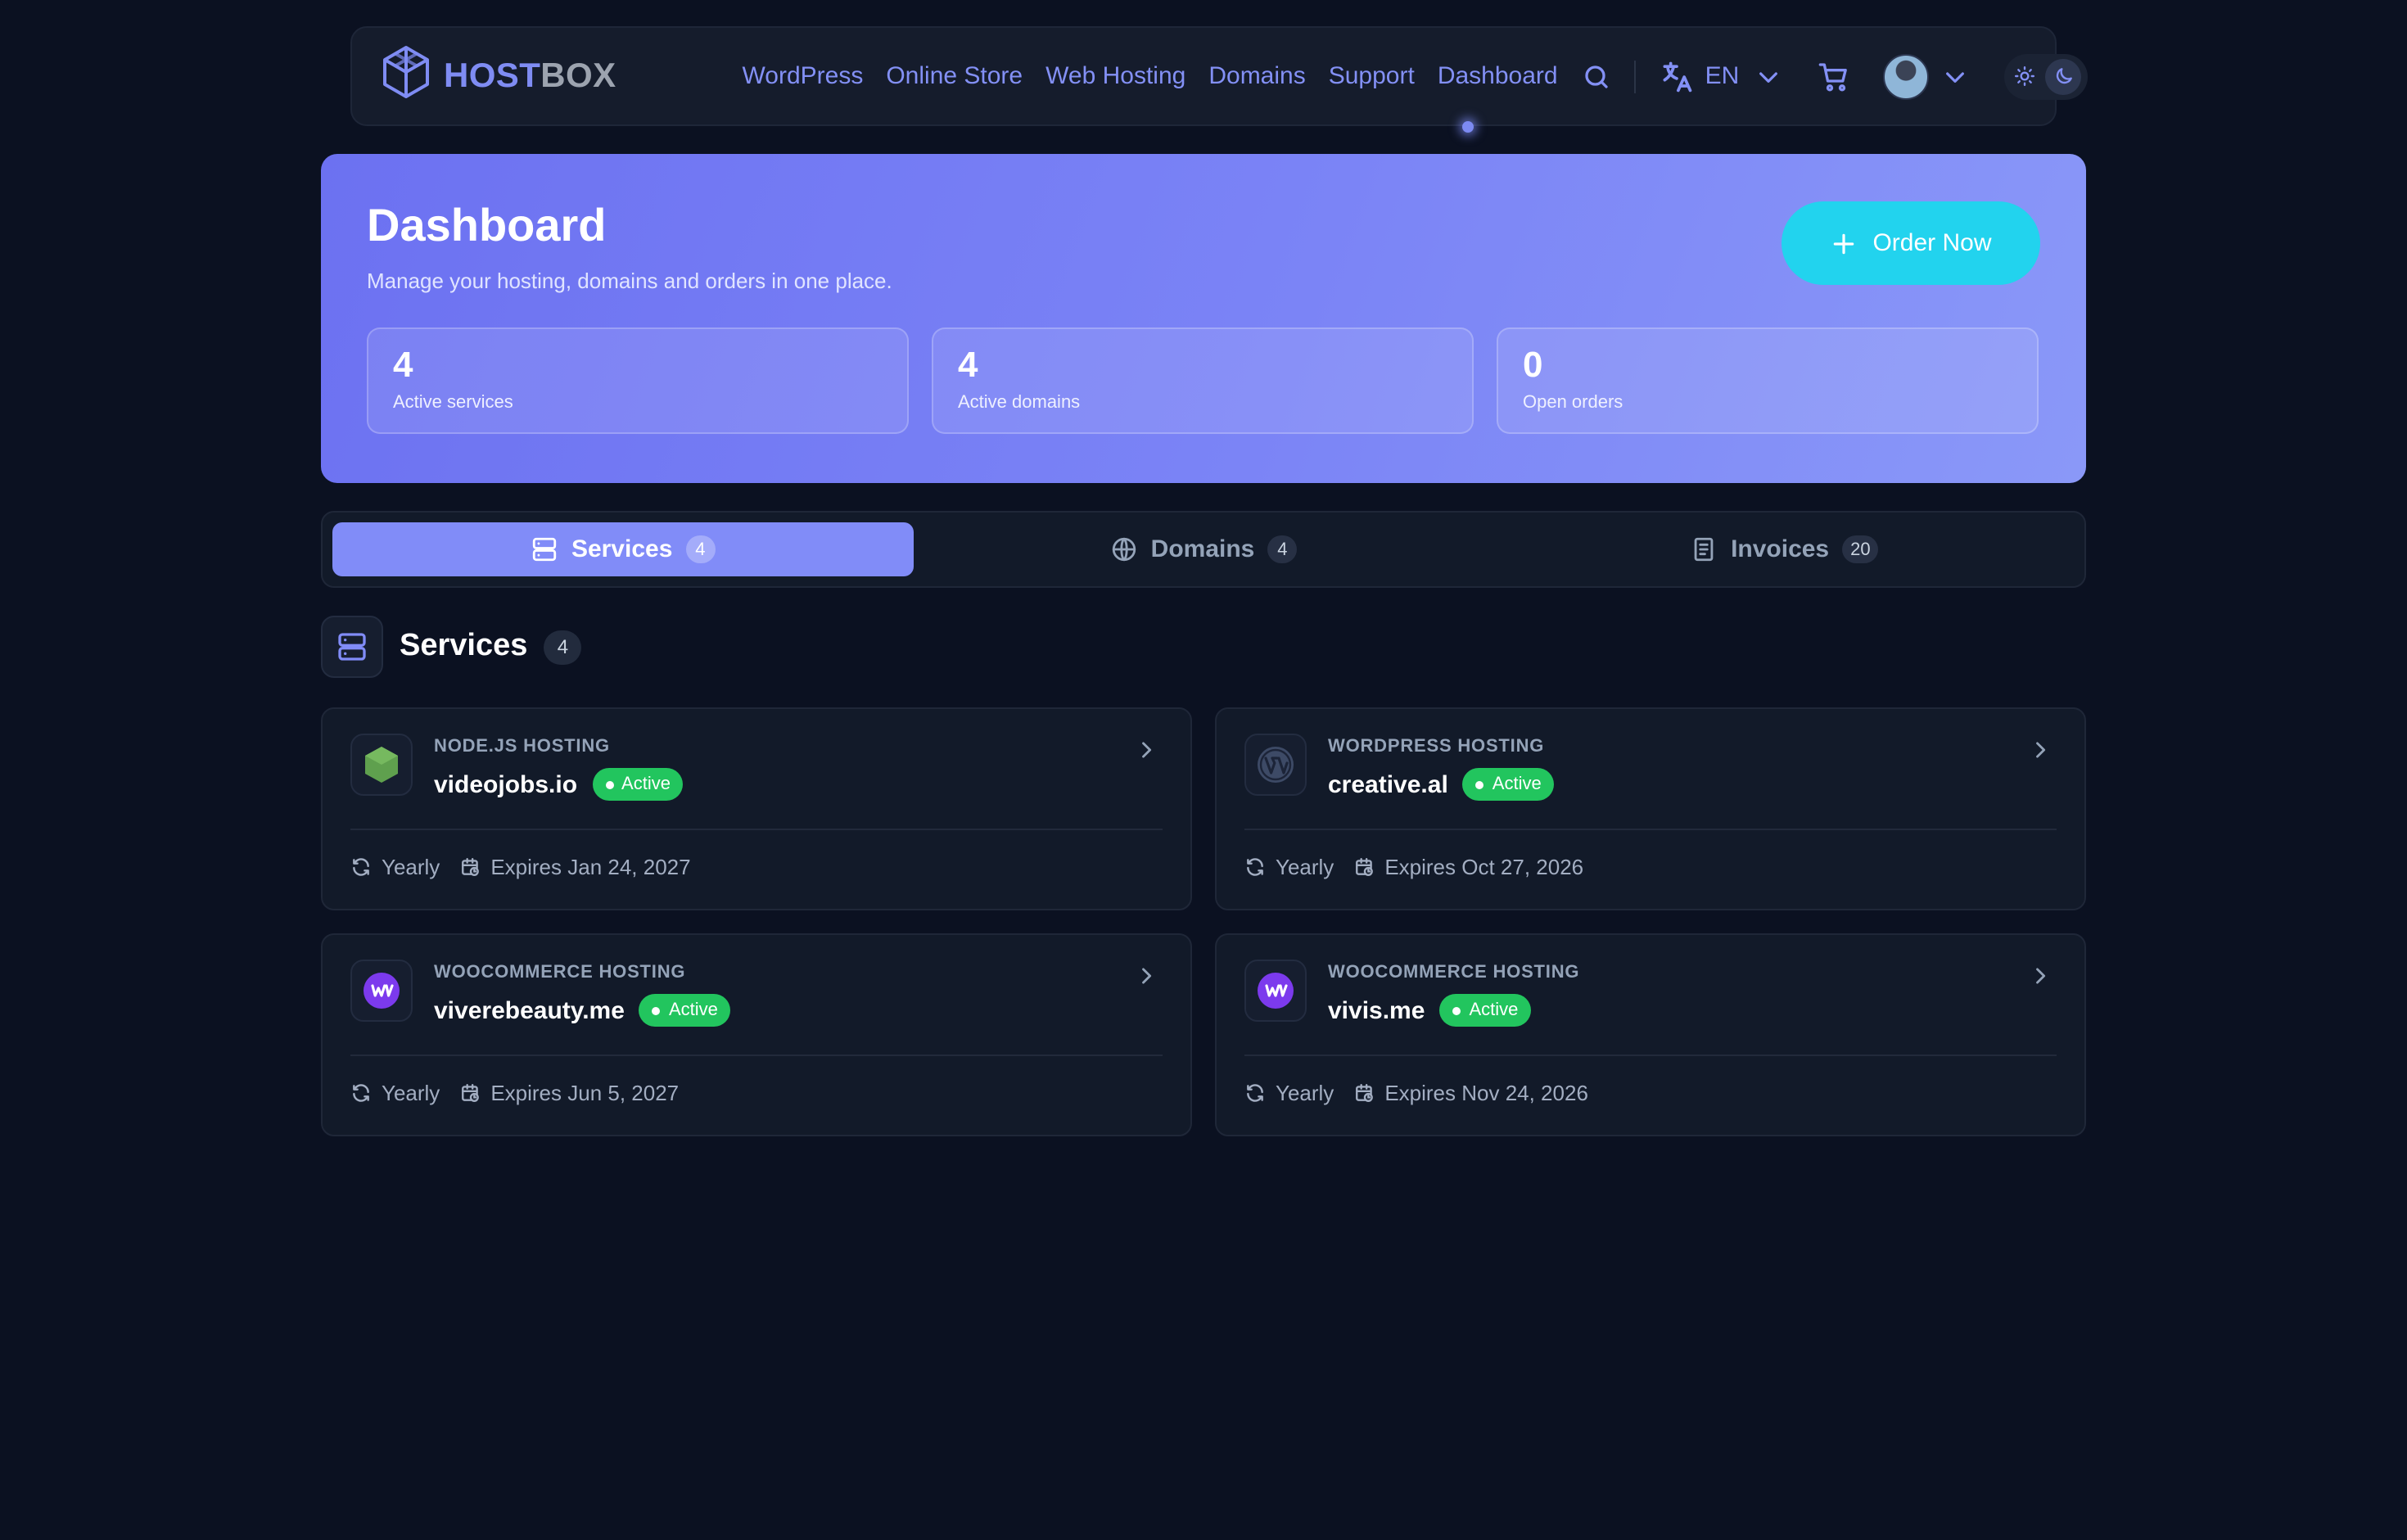 The image size is (2407, 1540). I want to click on nav-divider, so click(1635, 76).